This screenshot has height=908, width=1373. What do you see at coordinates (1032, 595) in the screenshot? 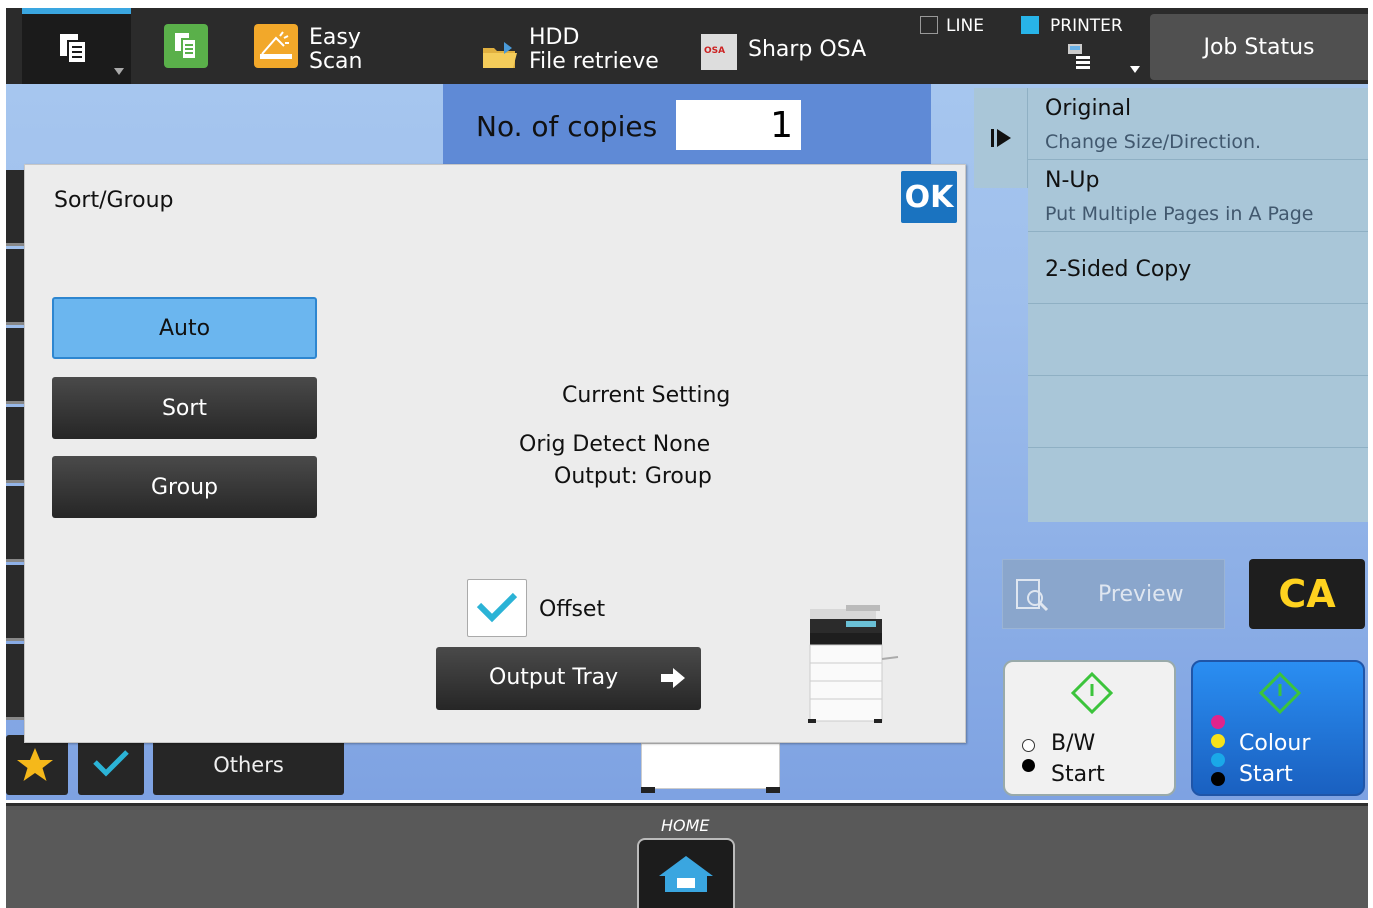
I see `preview-magnifier-icon` at bounding box center [1032, 595].